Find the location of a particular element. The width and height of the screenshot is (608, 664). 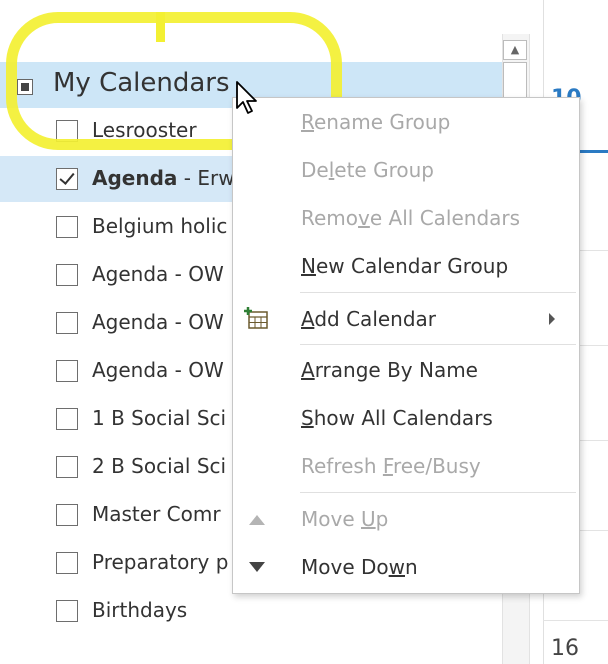

scroll-up-arrow-icon: ▲ is located at coordinates (515, 50).